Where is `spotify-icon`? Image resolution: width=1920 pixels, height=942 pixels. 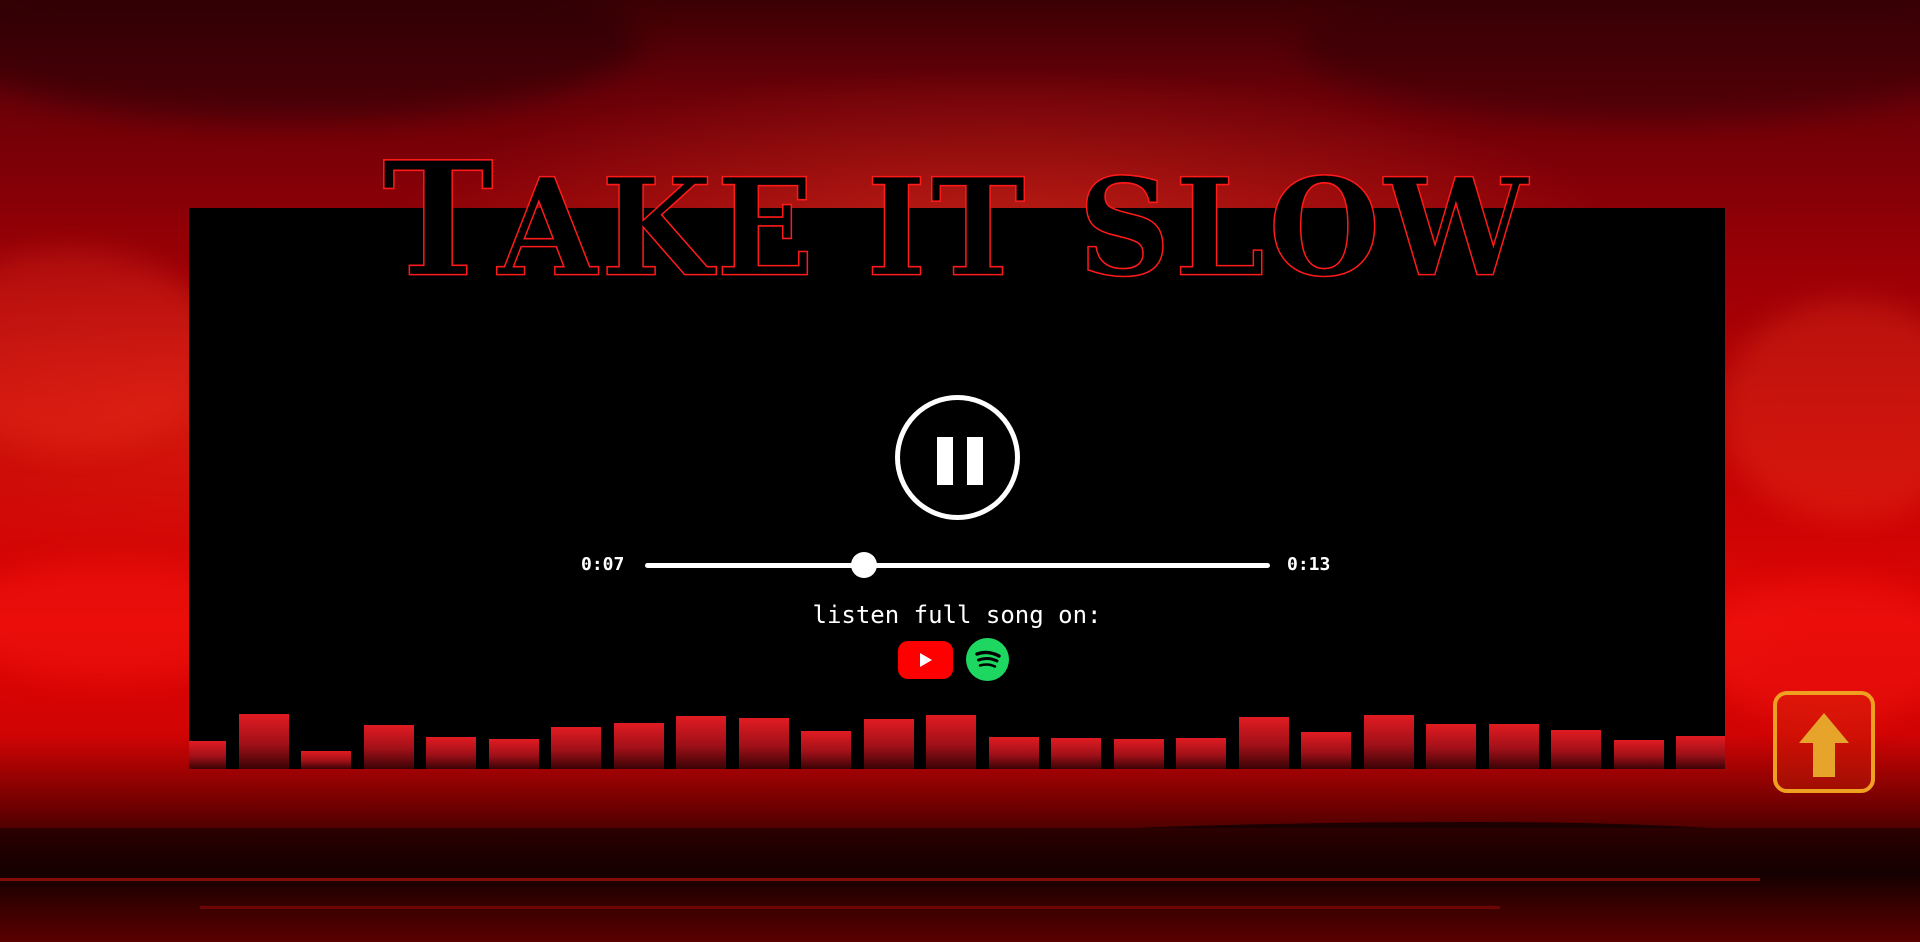 spotify-icon is located at coordinates (987, 659).